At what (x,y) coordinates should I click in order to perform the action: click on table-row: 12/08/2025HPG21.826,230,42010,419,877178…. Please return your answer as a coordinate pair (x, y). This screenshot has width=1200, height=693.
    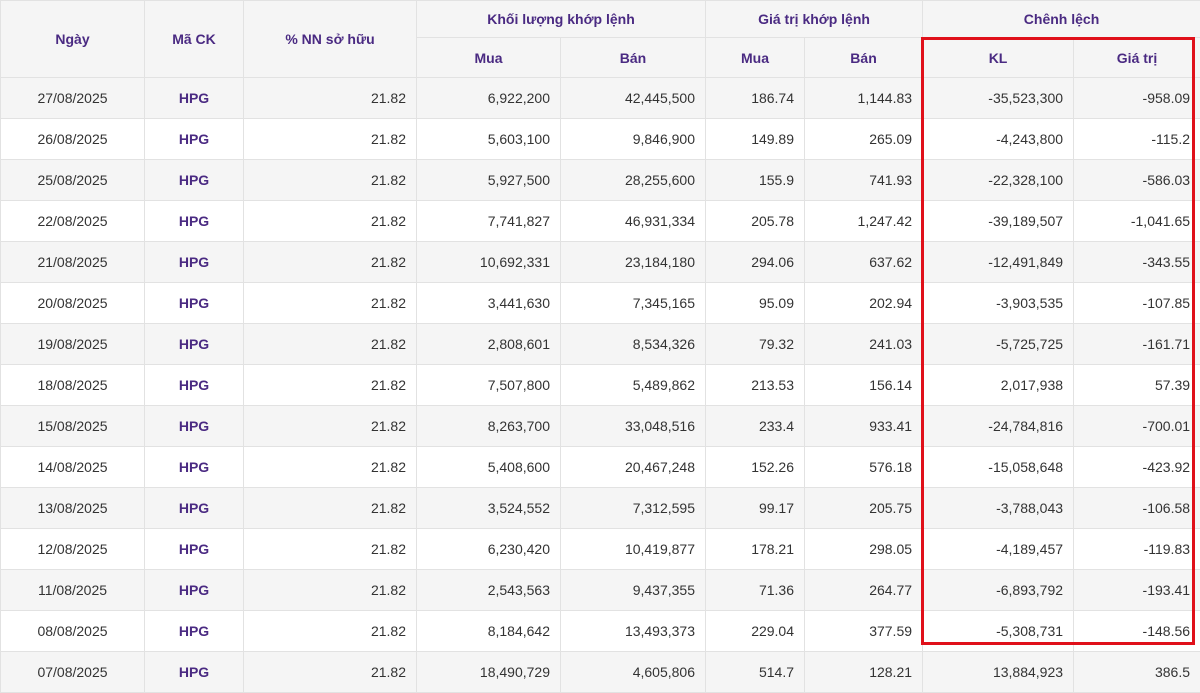
    Looking at the image, I should click on (600, 549).